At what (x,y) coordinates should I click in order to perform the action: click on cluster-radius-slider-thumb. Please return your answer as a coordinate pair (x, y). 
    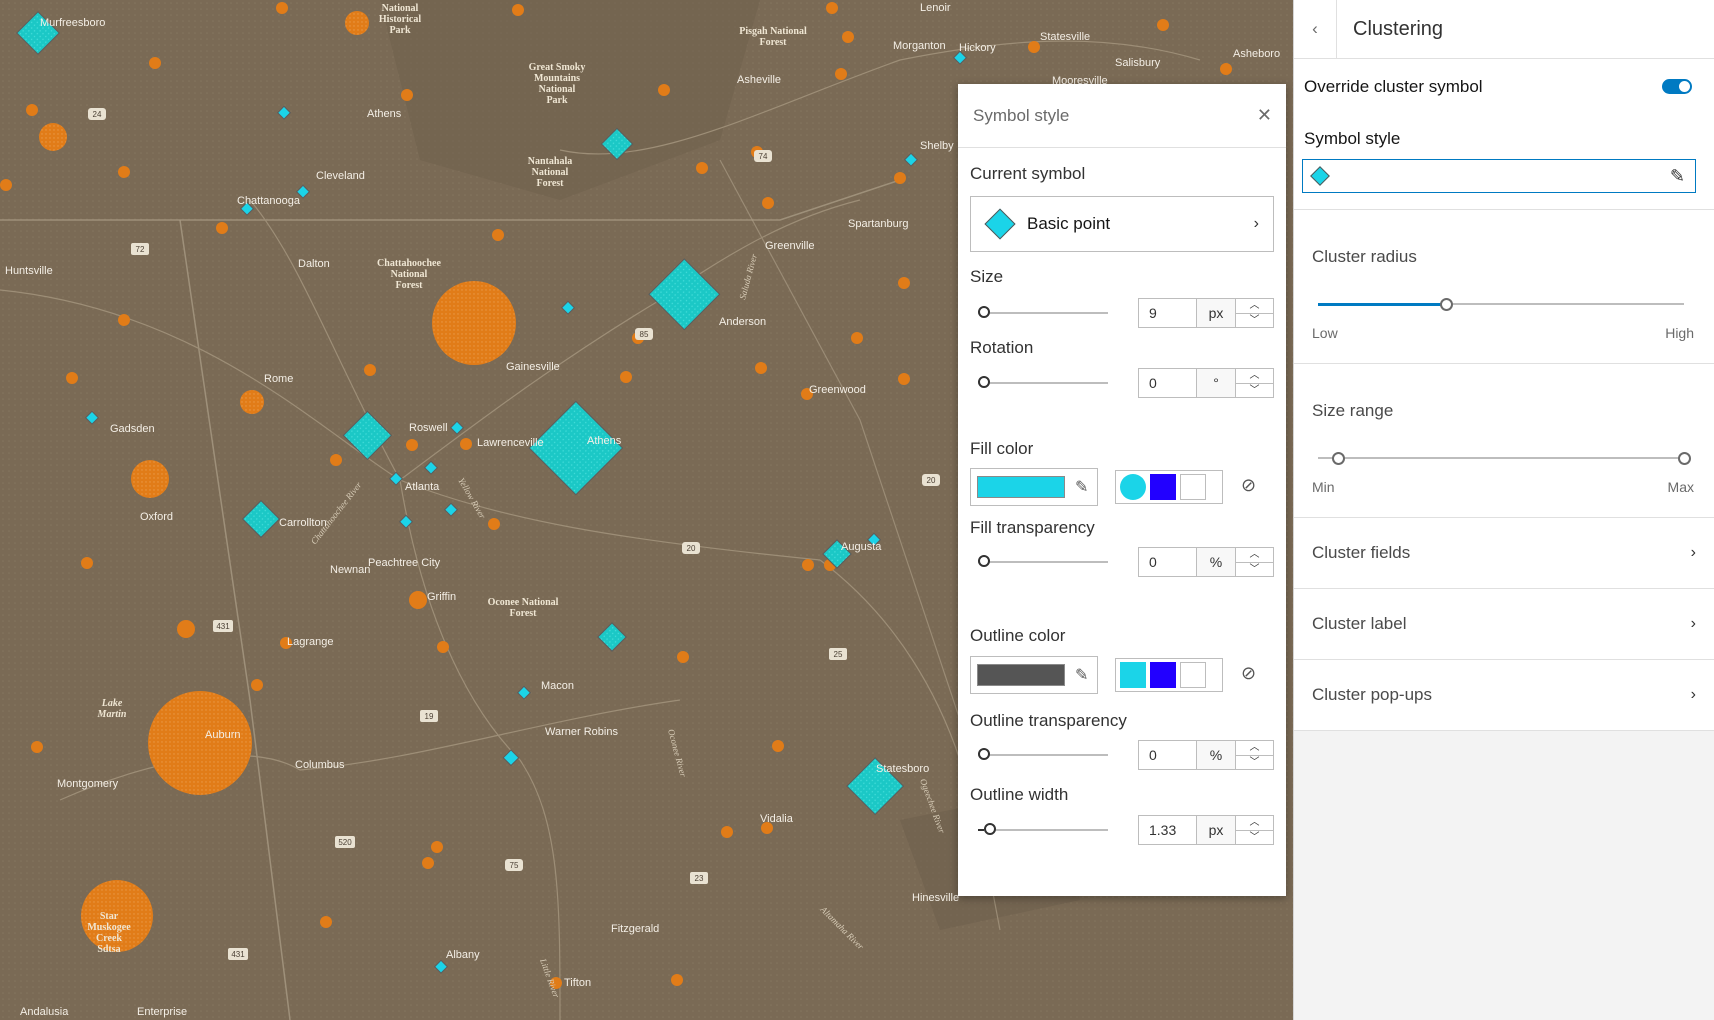
    Looking at the image, I should click on (1447, 304).